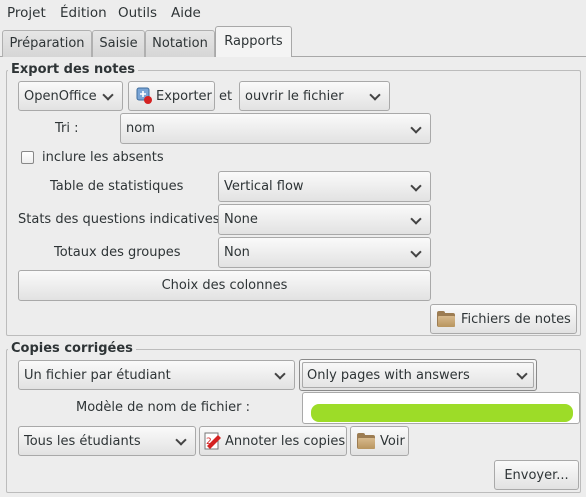  Describe the element at coordinates (27, 157) in the screenshot. I see `include-absent-checkbox` at that location.